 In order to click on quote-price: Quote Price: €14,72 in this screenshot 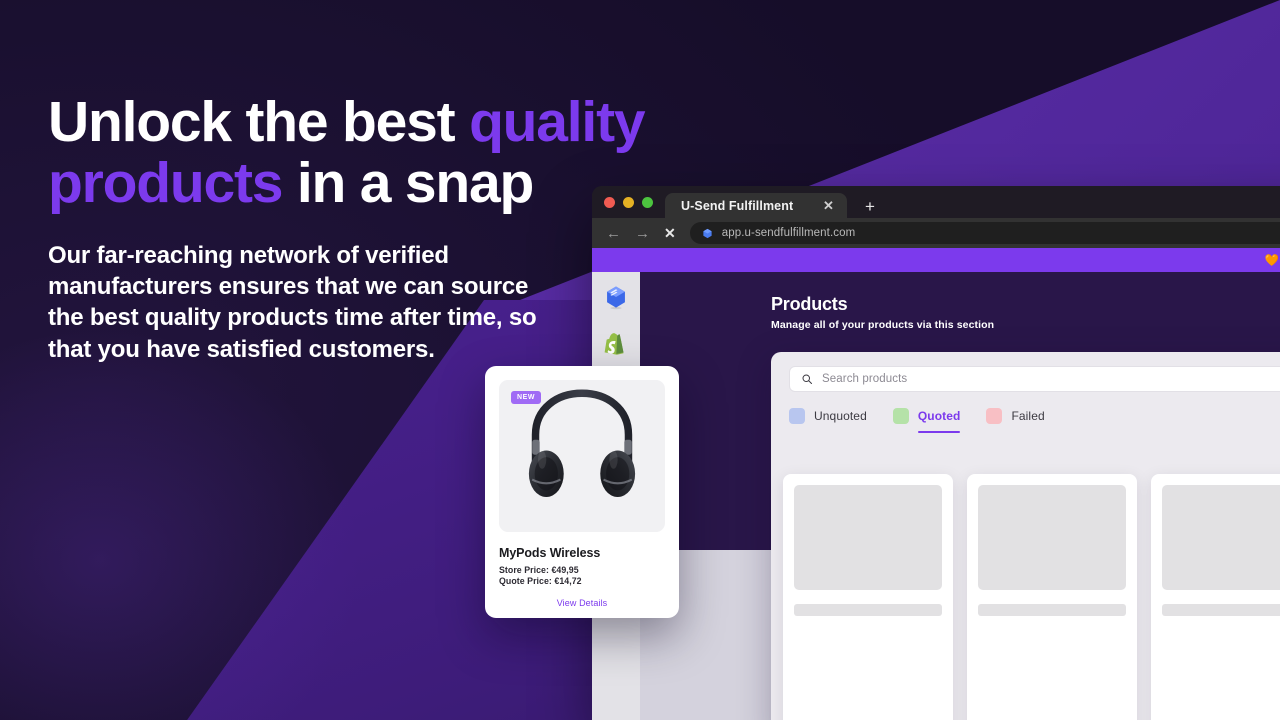, I will do `click(582, 581)`.